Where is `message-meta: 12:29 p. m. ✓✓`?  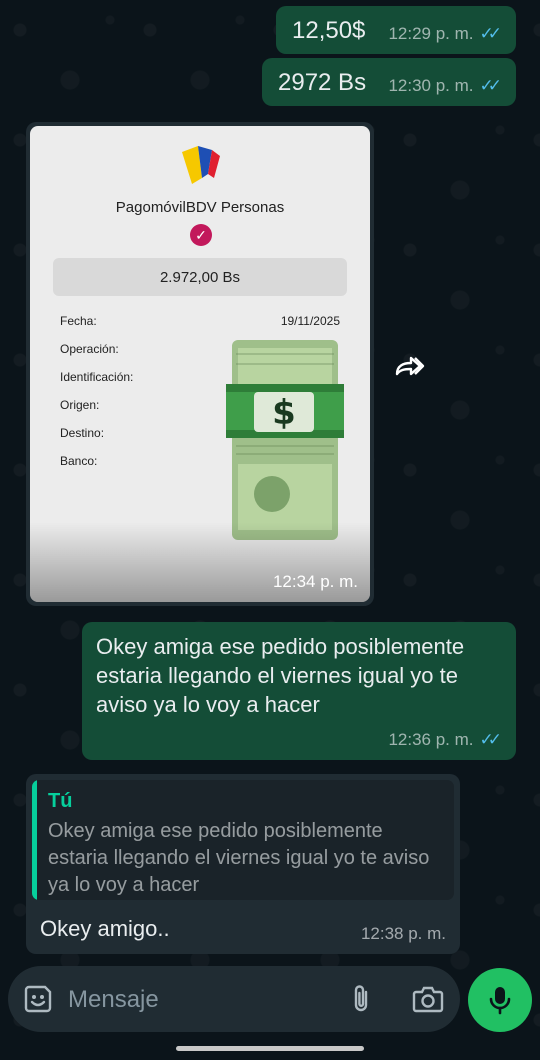
message-meta: 12:29 p. m. ✓✓ is located at coordinates (445, 34).